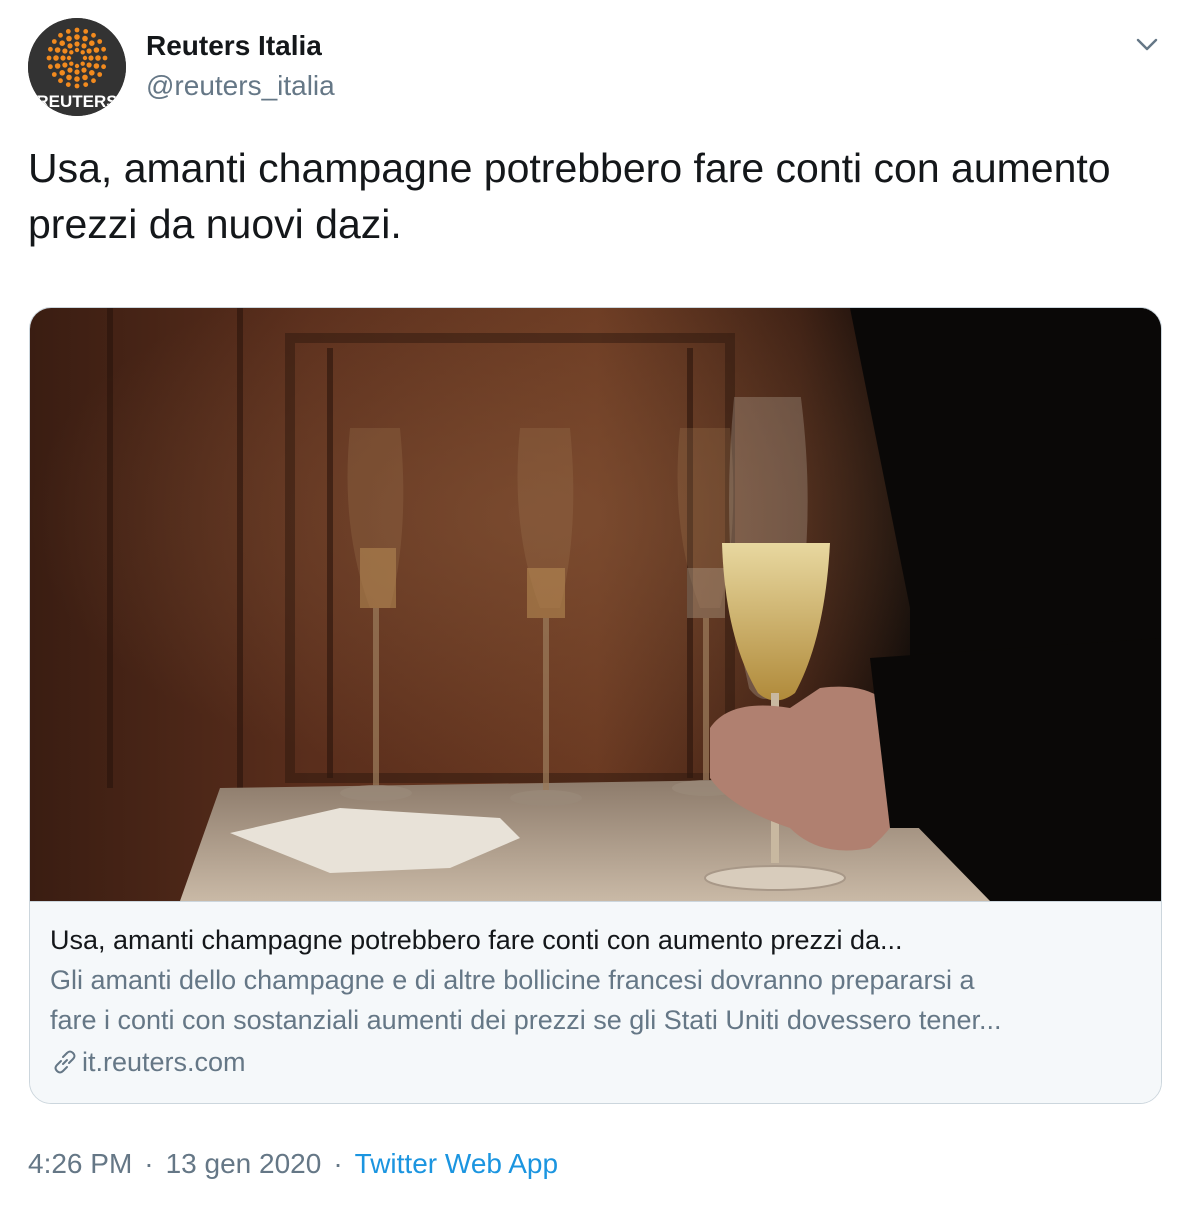 This screenshot has width=1194, height=1212. Describe the element at coordinates (80, 1164) in the screenshot. I see `tweet-time: 4:26 PM` at that location.